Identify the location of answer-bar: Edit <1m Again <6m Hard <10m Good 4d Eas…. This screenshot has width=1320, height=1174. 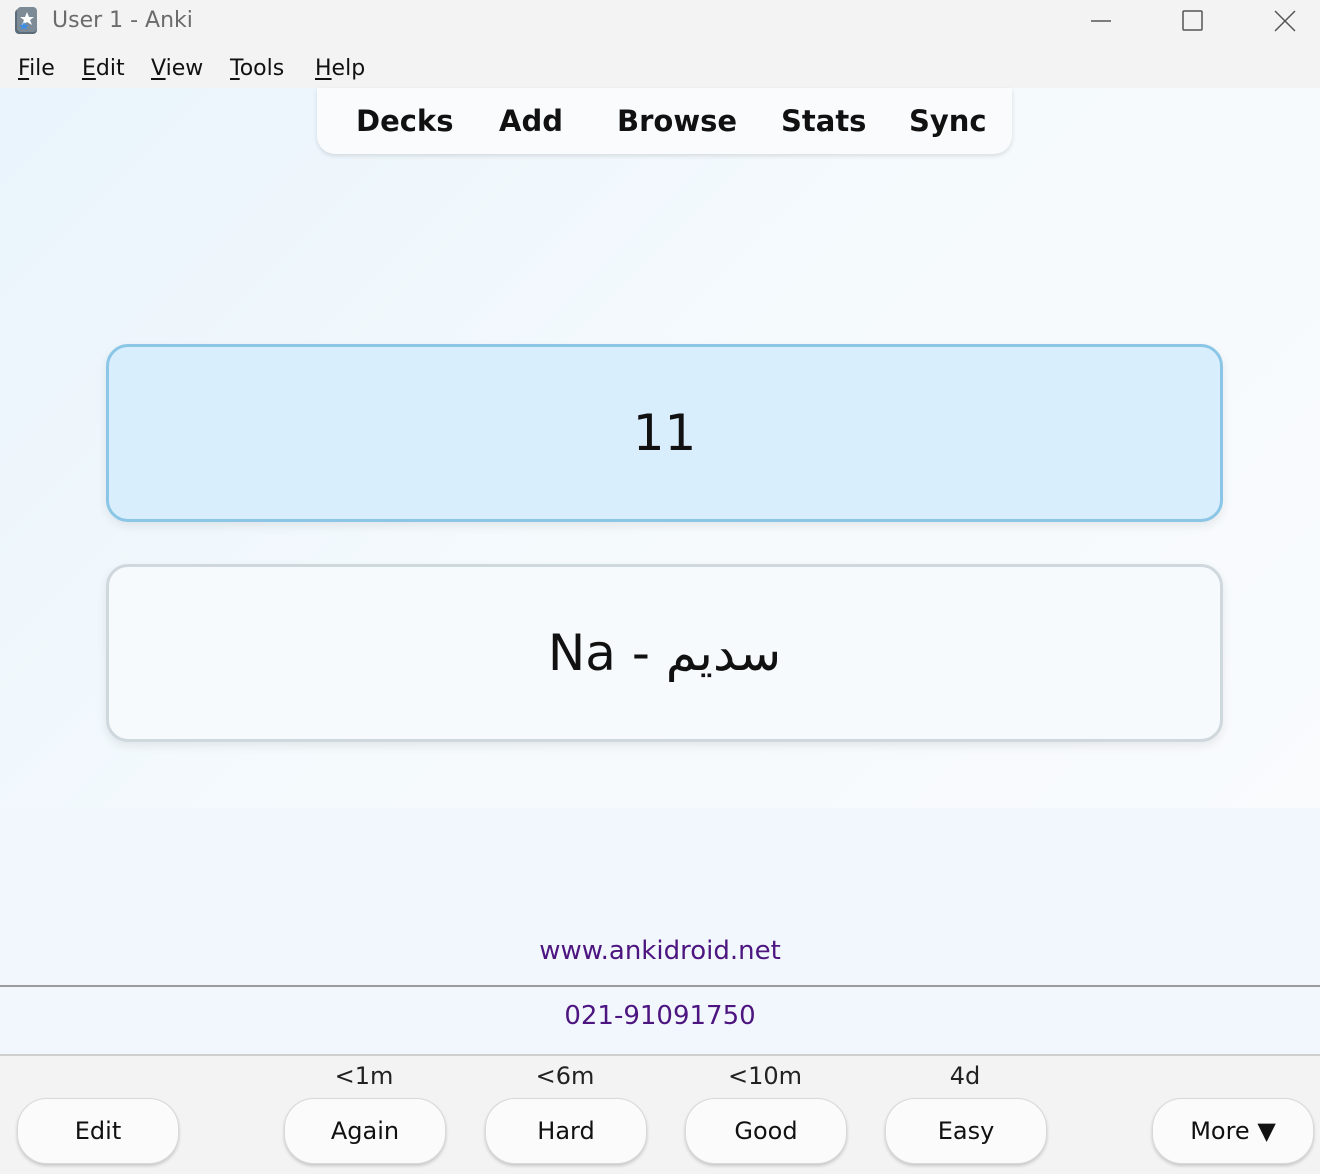
(660, 1114).